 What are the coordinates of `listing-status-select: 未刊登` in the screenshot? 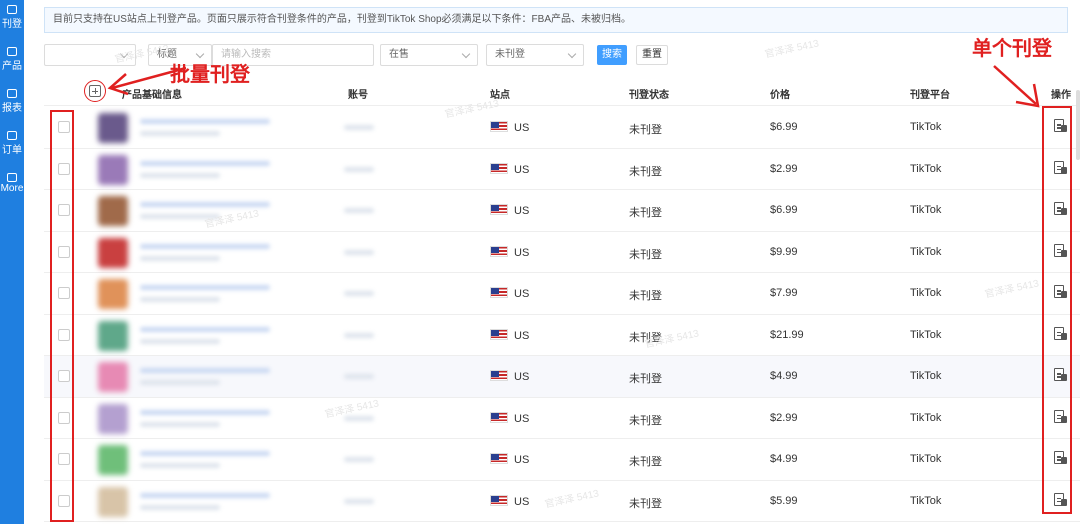 It's located at (535, 55).